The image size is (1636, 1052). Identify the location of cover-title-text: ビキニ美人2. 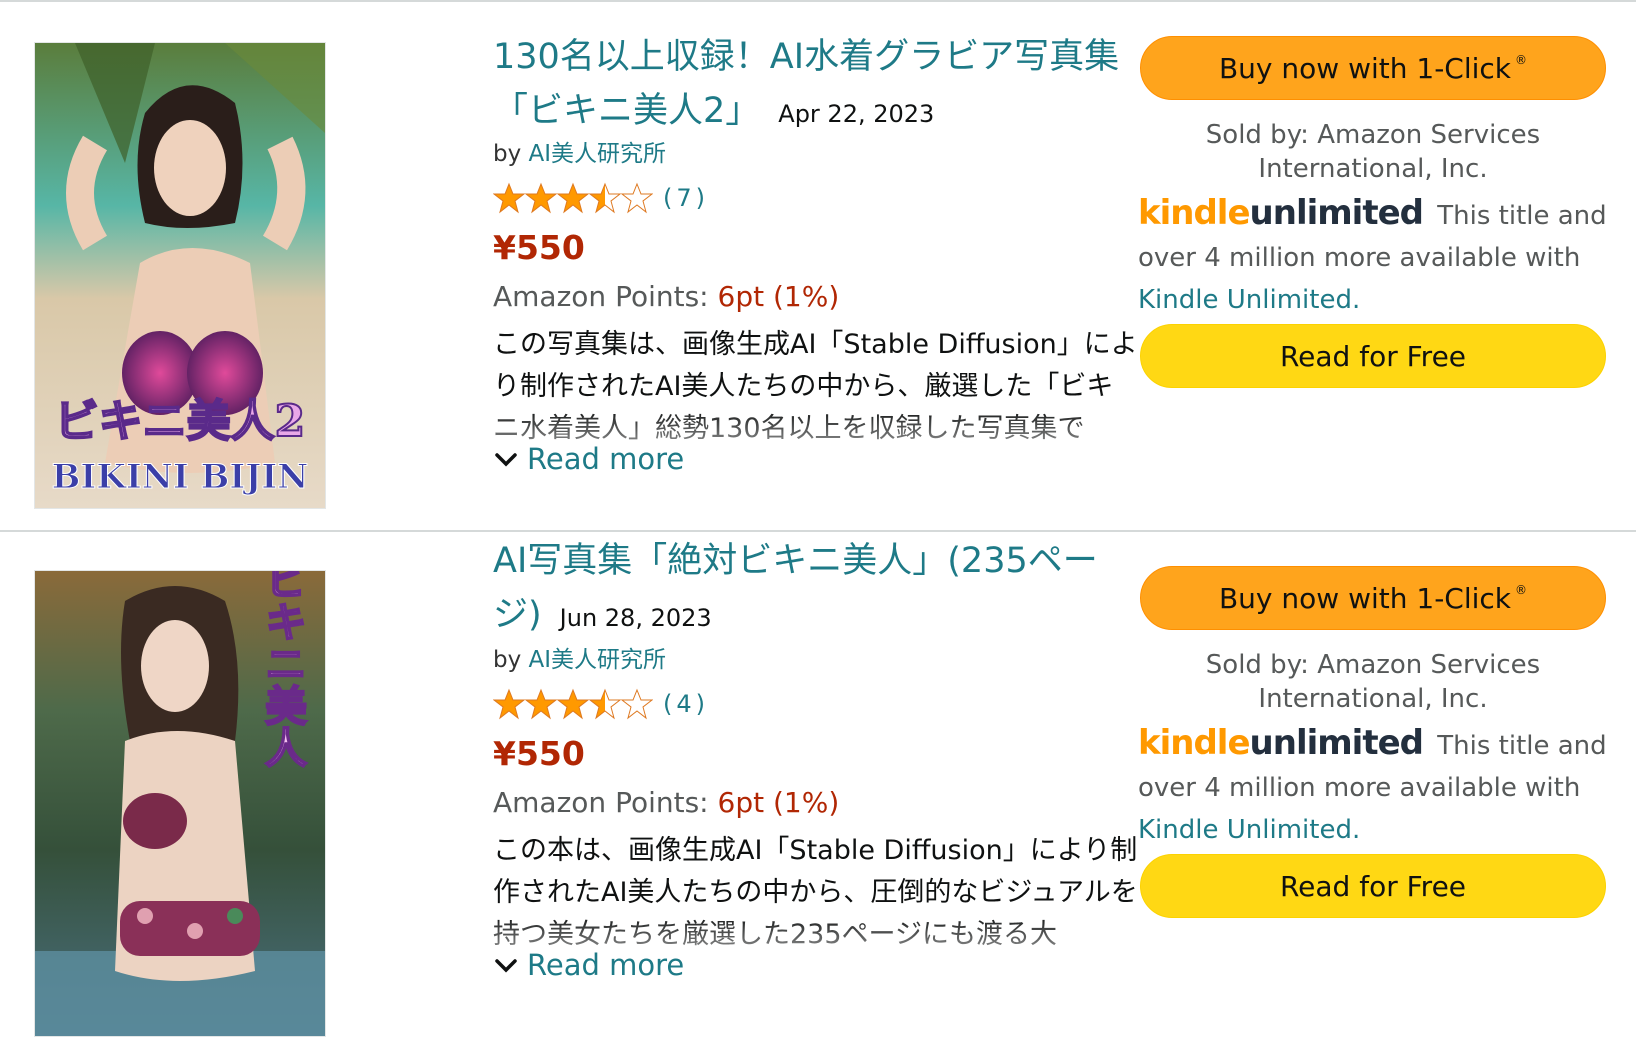
(180, 421).